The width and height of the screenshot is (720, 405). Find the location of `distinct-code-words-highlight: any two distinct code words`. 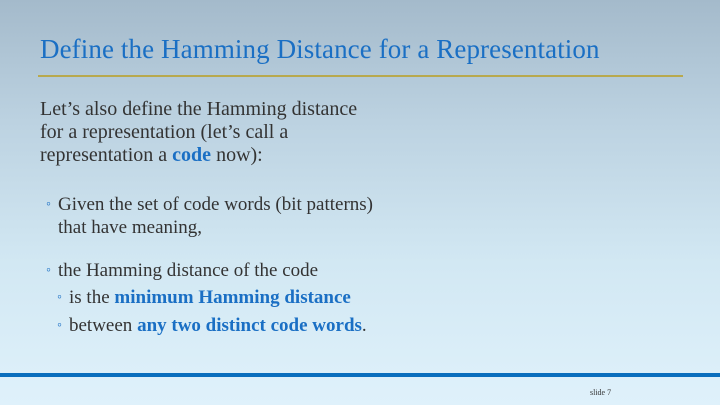

distinct-code-words-highlight: any two distinct code words is located at coordinates (249, 325).